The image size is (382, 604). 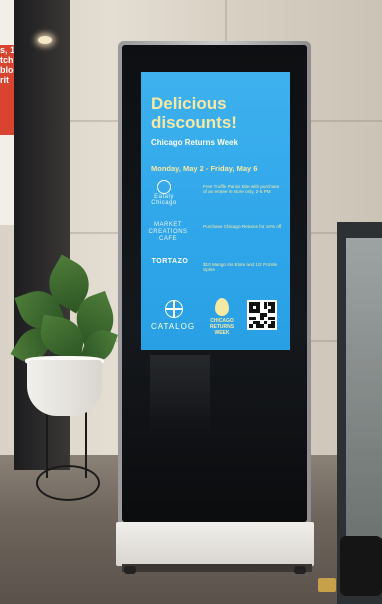 I want to click on subtitle: Chicago Returns Week, so click(x=194, y=142).